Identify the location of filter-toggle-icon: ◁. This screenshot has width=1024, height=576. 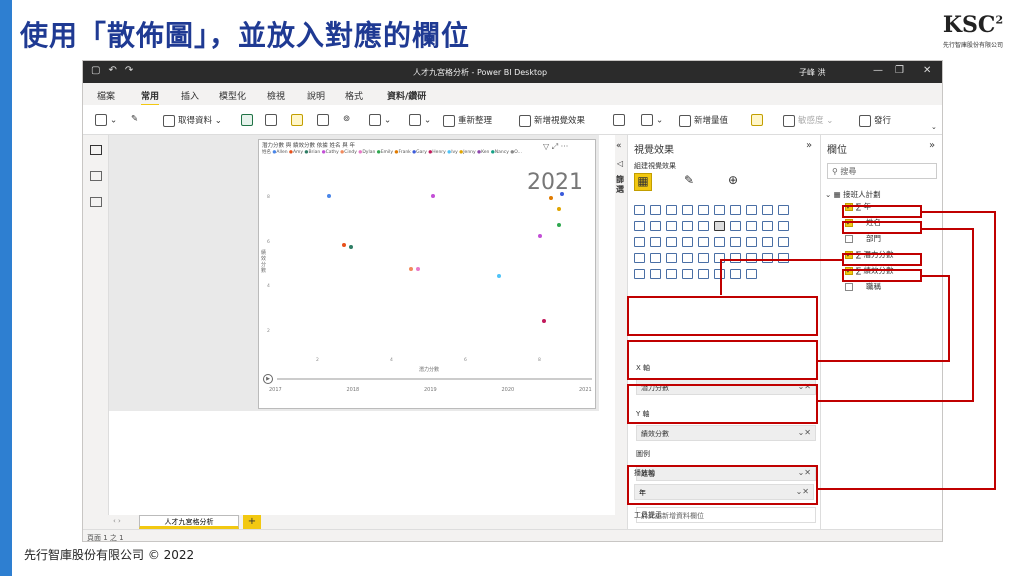
(620, 163).